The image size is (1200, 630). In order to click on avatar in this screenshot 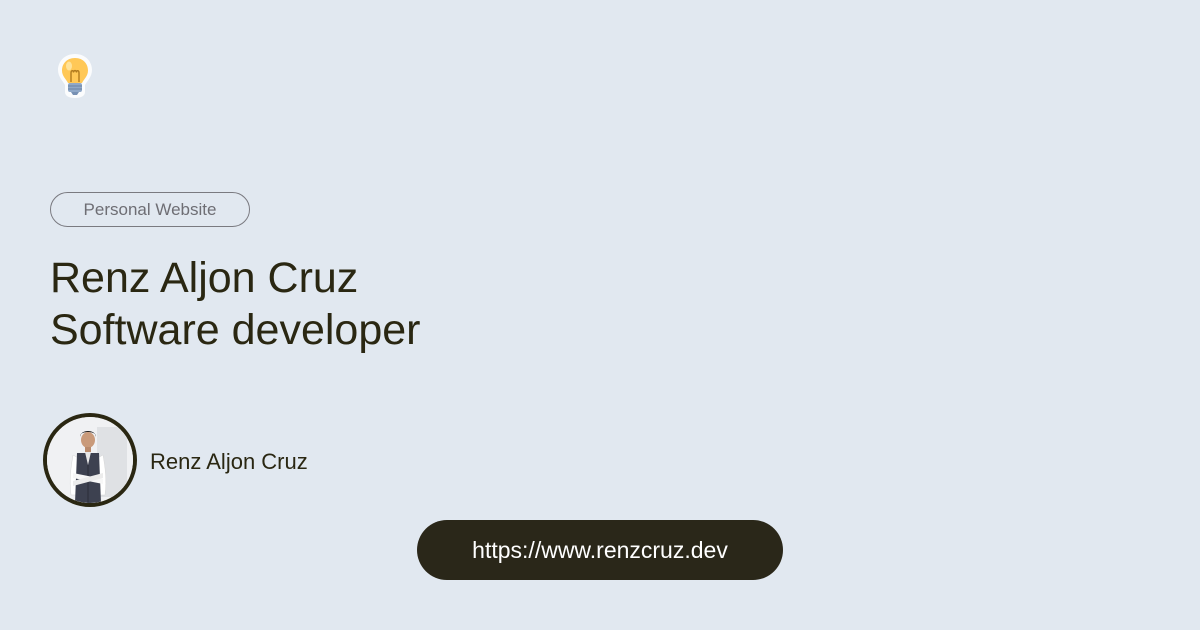, I will do `click(90, 460)`.